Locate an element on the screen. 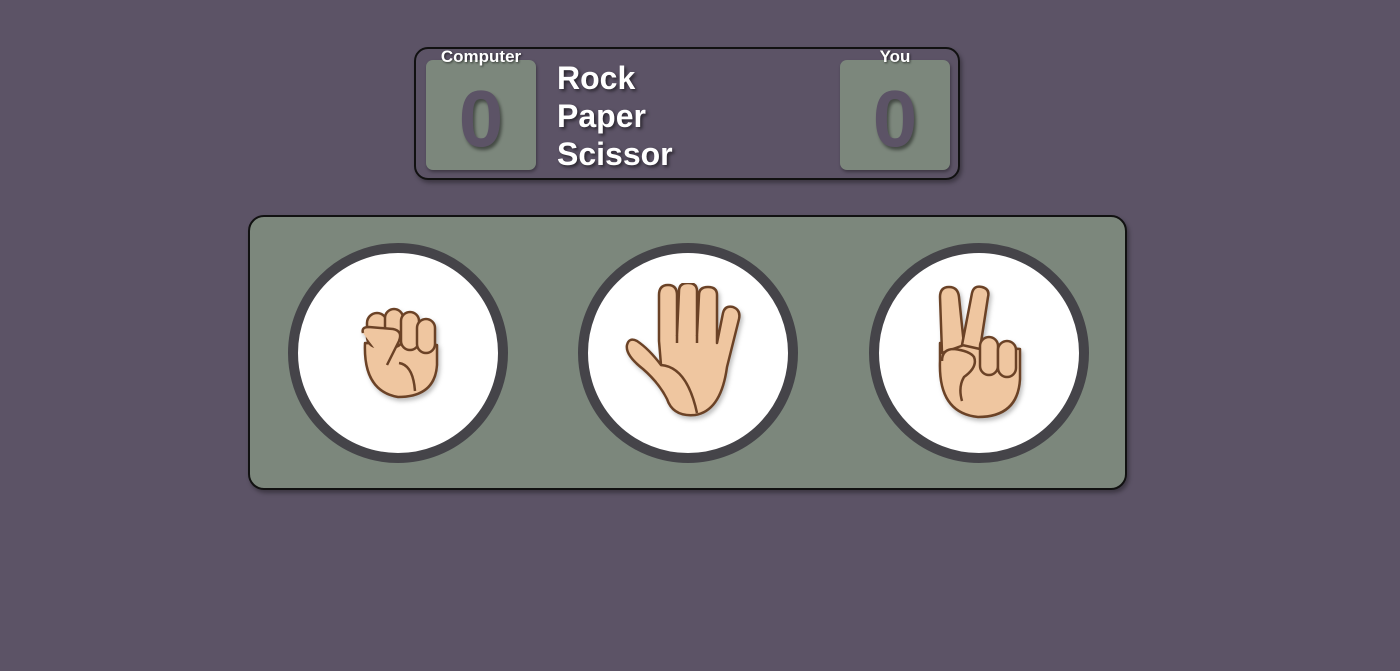 The image size is (1400, 671). computer-score-label: Computer is located at coordinates (481, 56).